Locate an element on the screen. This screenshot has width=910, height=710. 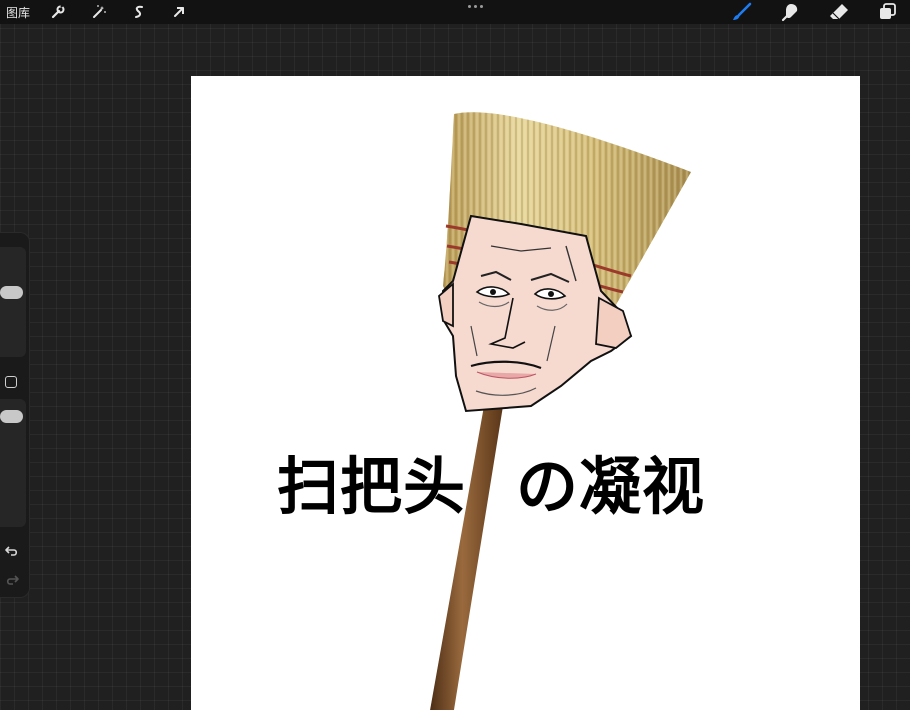
more-options-icon is located at coordinates (475, 6).